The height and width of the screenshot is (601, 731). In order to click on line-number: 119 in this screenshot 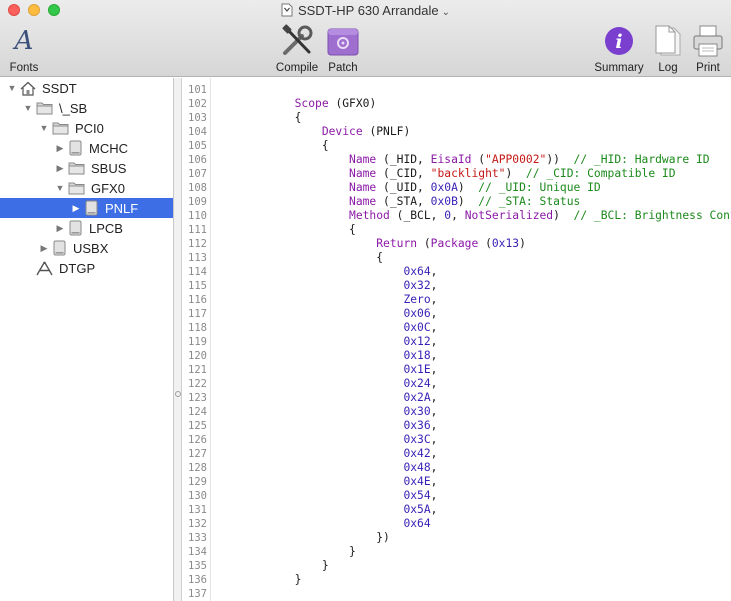, I will do `click(197, 342)`.